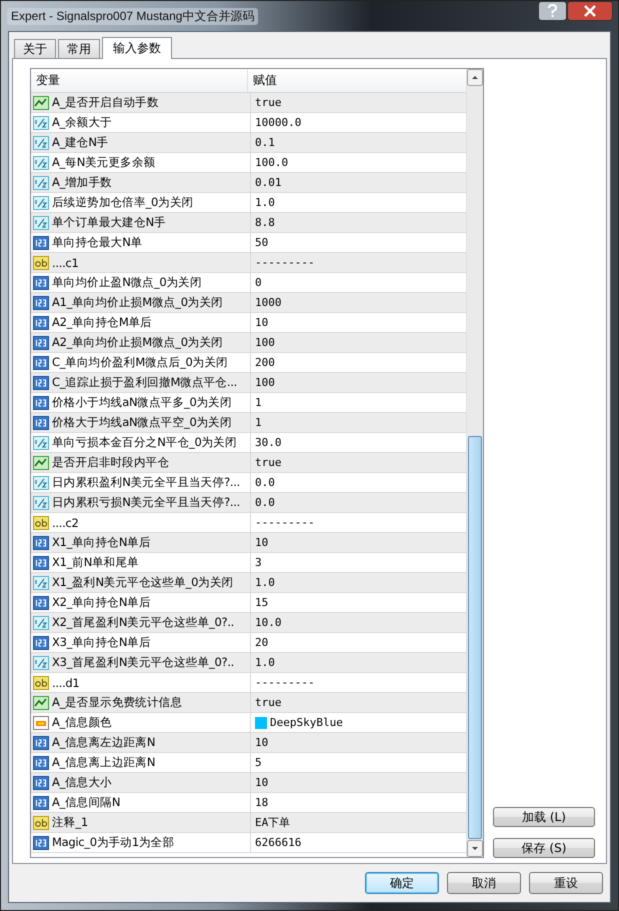 The width and height of the screenshot is (619, 911). What do you see at coordinates (268, 302) in the screenshot?
I see `variable-value: 1000` at bounding box center [268, 302].